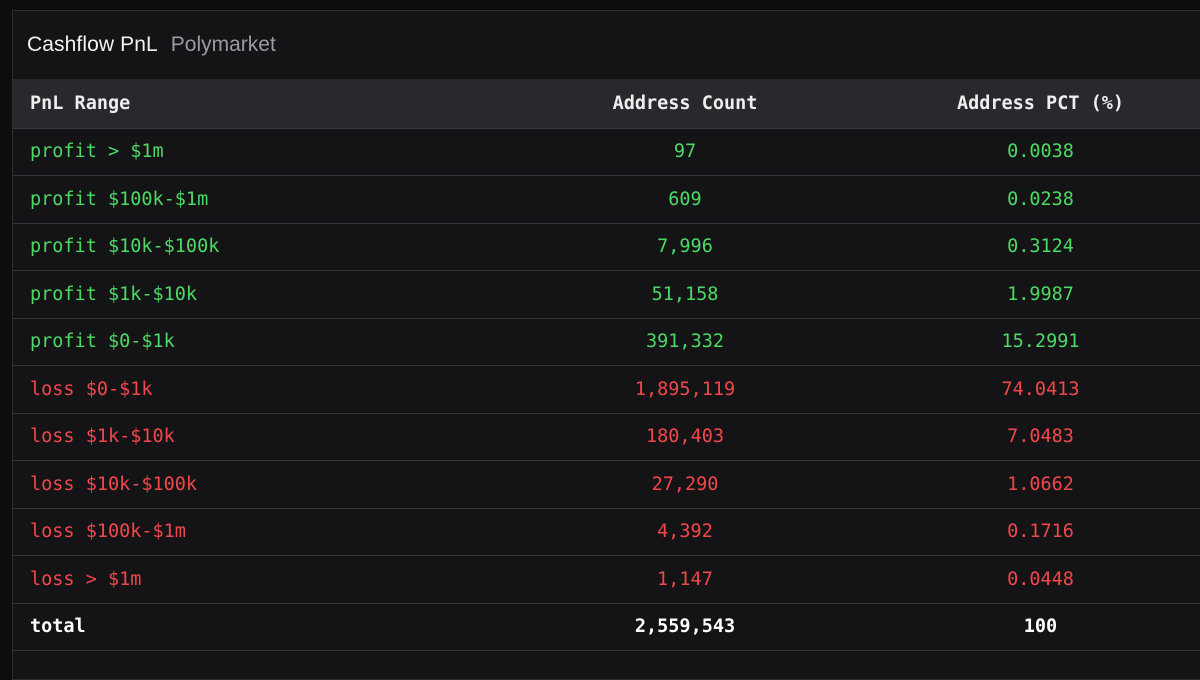  What do you see at coordinates (119, 199) in the screenshot?
I see `pnl-range-cell: profit $100k-$1m` at bounding box center [119, 199].